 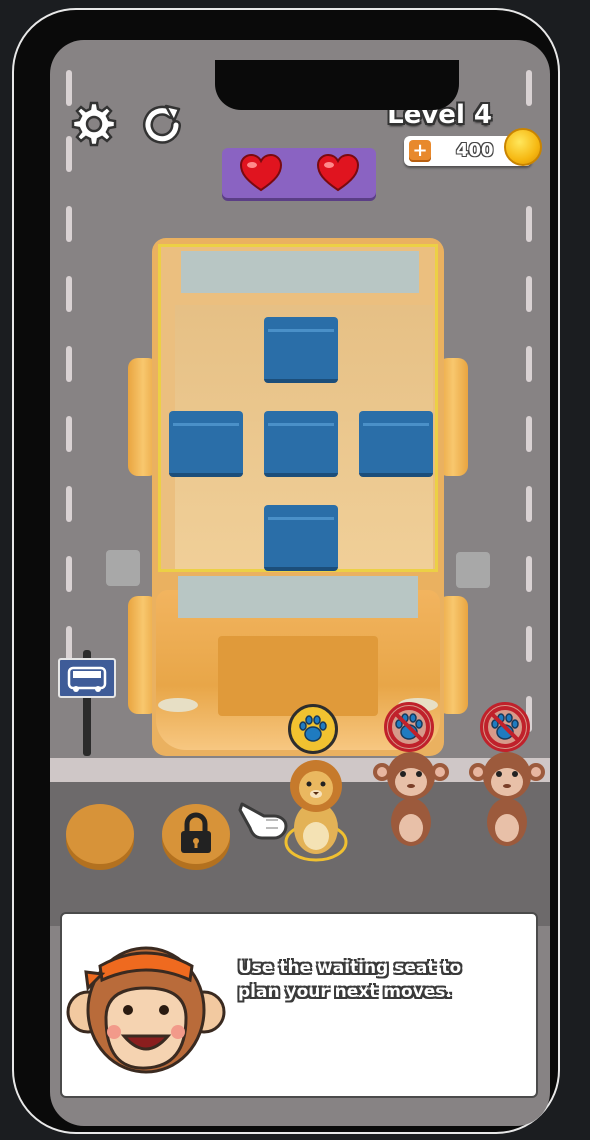 What do you see at coordinates (298, 597) in the screenshot?
I see `bus-windshield` at bounding box center [298, 597].